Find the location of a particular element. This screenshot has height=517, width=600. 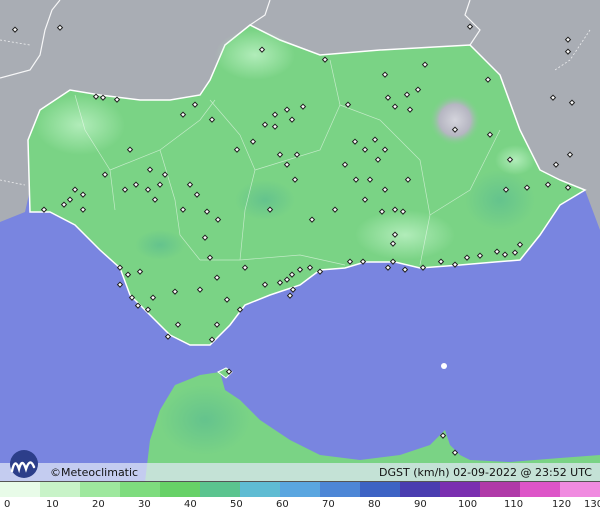

brand-credit: ©Meteoclimatic is located at coordinates (94, 472).